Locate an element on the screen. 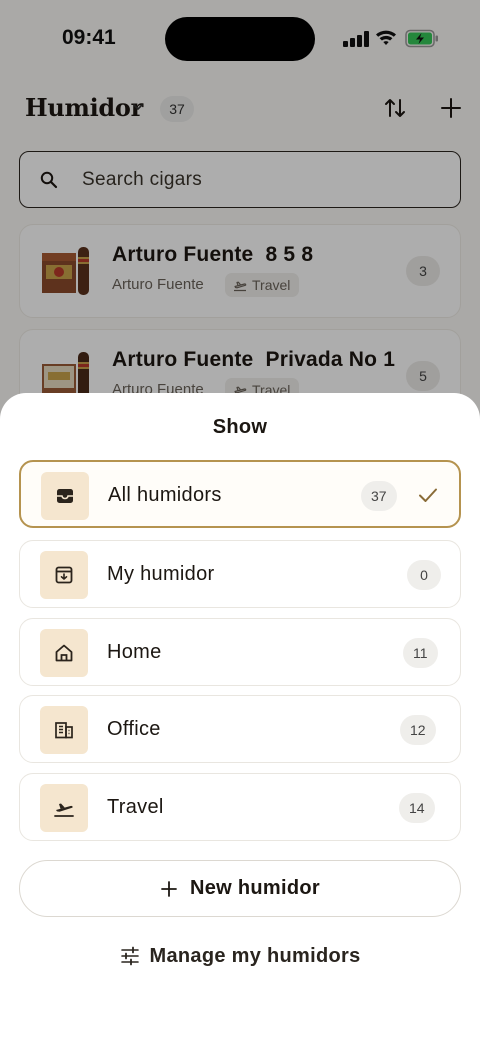 Image resolution: width=480 pixels, height=1044 pixels. option-count-badge: 14 is located at coordinates (417, 808).